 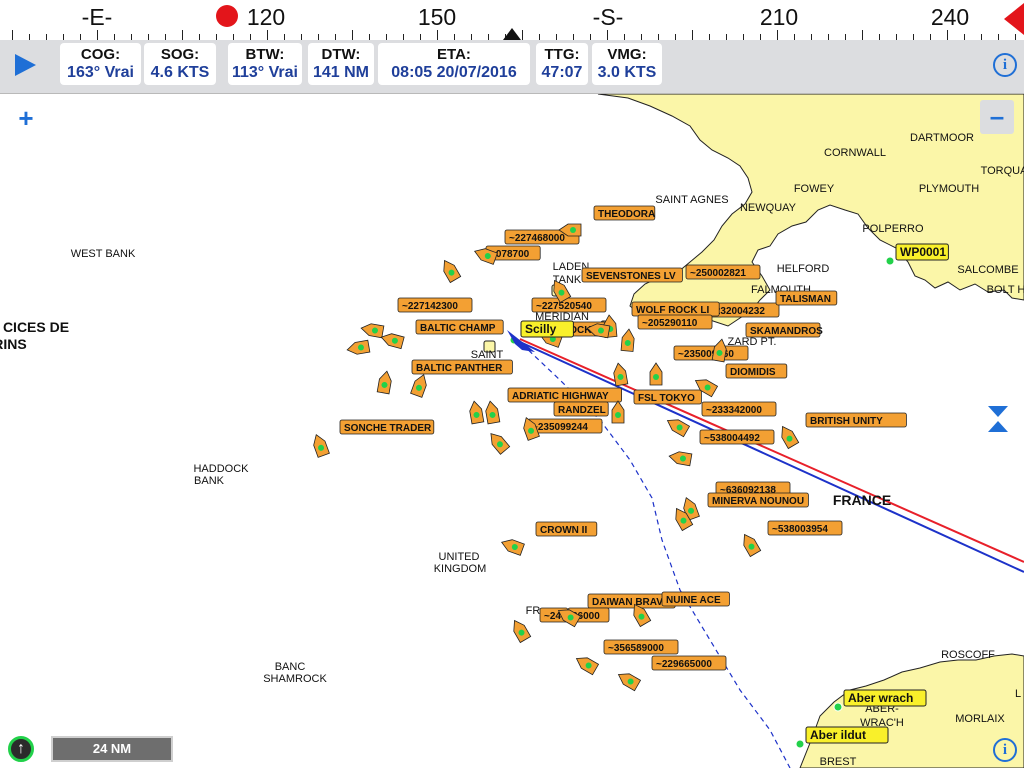 What do you see at coordinates (805, 528) in the screenshot?
I see `ais-vessel-label: ~538003954` at bounding box center [805, 528].